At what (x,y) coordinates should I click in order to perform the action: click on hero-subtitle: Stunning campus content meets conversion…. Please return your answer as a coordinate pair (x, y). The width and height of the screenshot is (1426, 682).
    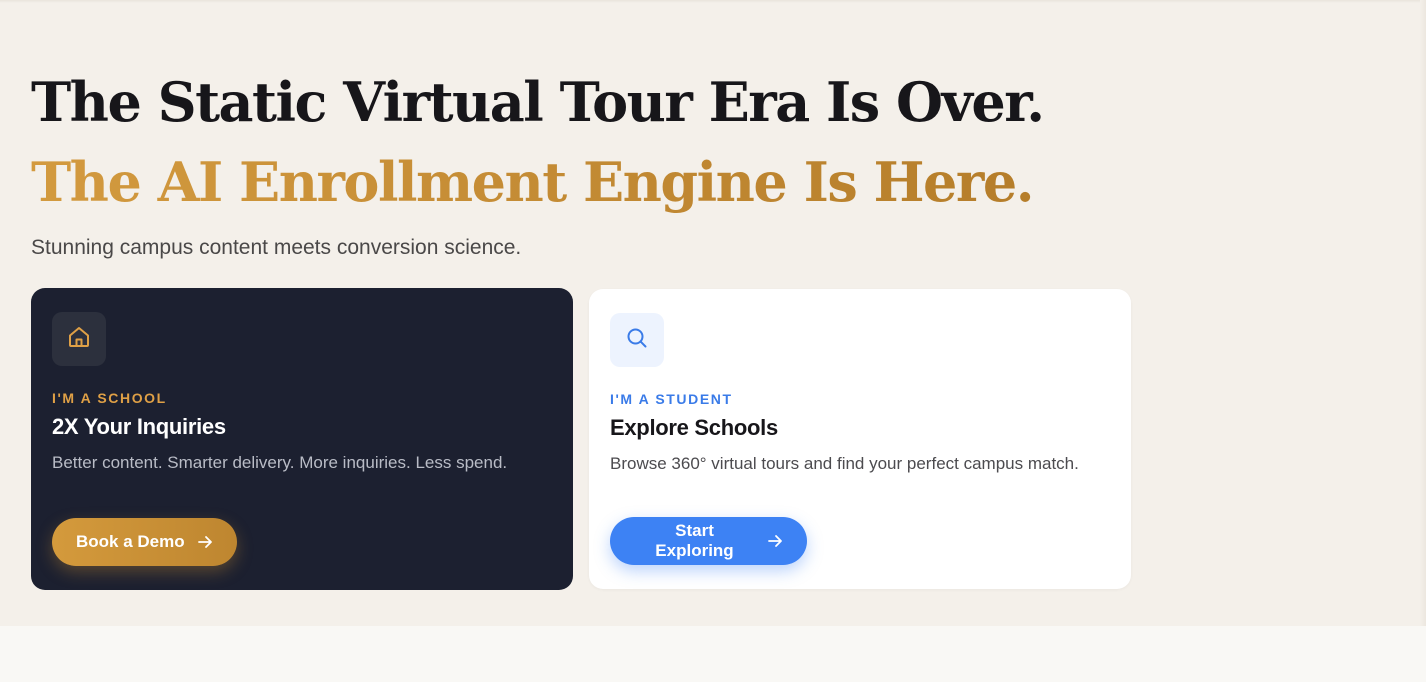
    Looking at the image, I should click on (276, 247).